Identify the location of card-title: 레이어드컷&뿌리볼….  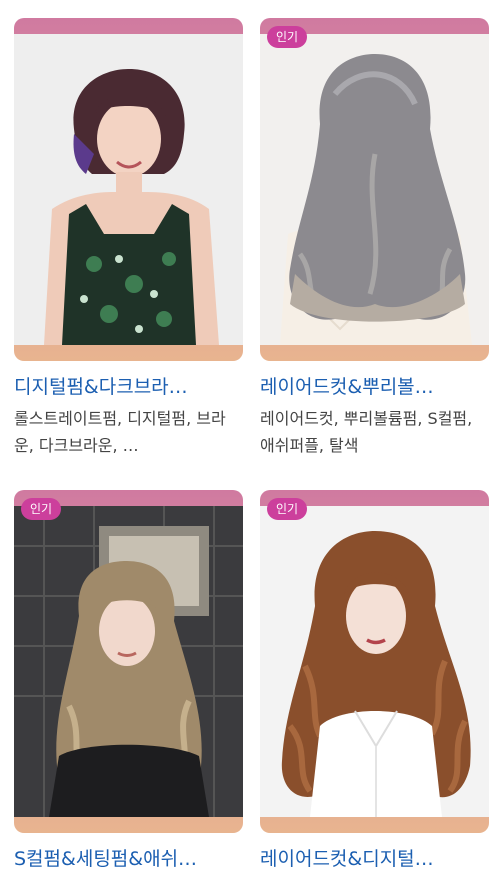
(374, 387).